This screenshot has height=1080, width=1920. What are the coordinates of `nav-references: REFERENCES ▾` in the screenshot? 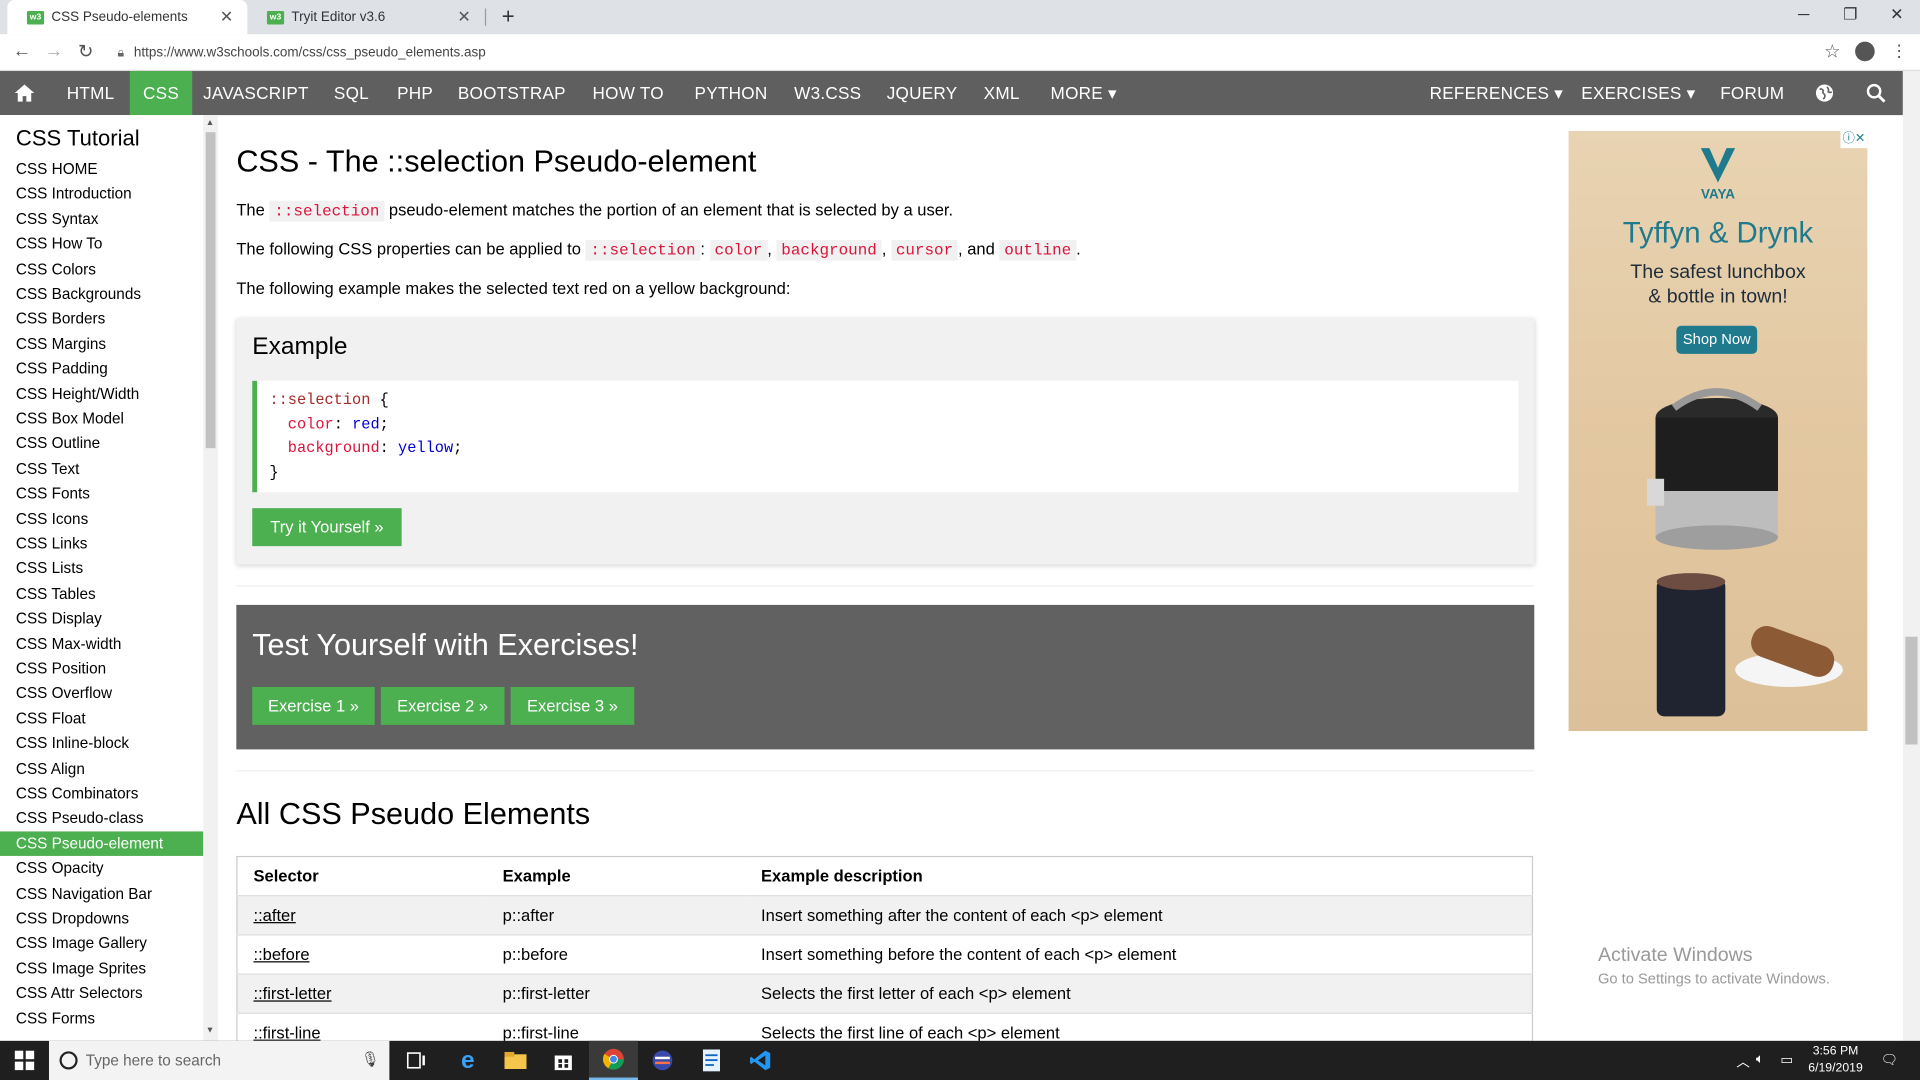 It's located at (1496, 93).